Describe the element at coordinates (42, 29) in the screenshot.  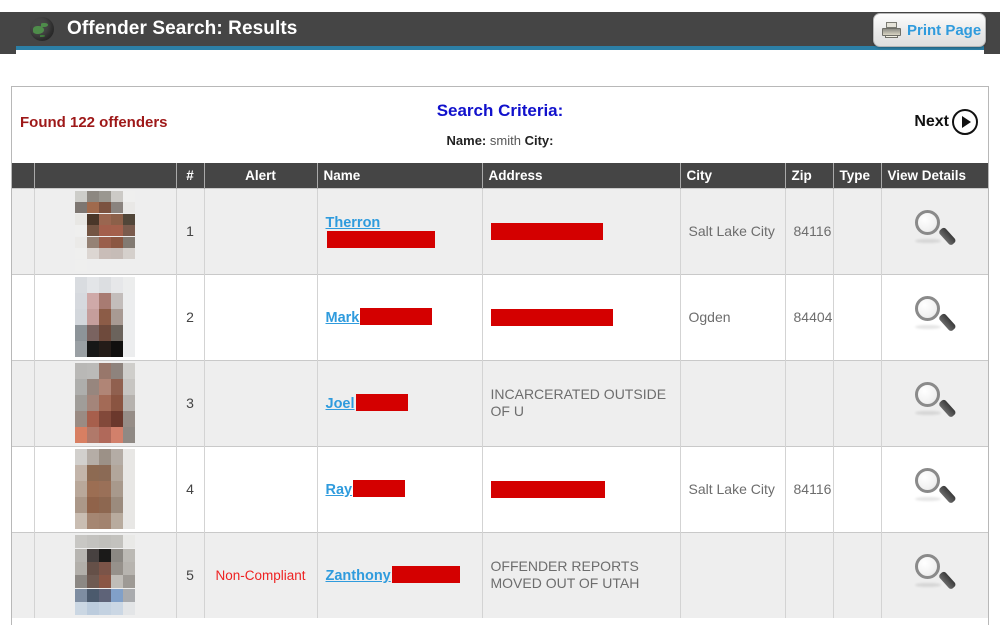
I see `globe-icon` at that location.